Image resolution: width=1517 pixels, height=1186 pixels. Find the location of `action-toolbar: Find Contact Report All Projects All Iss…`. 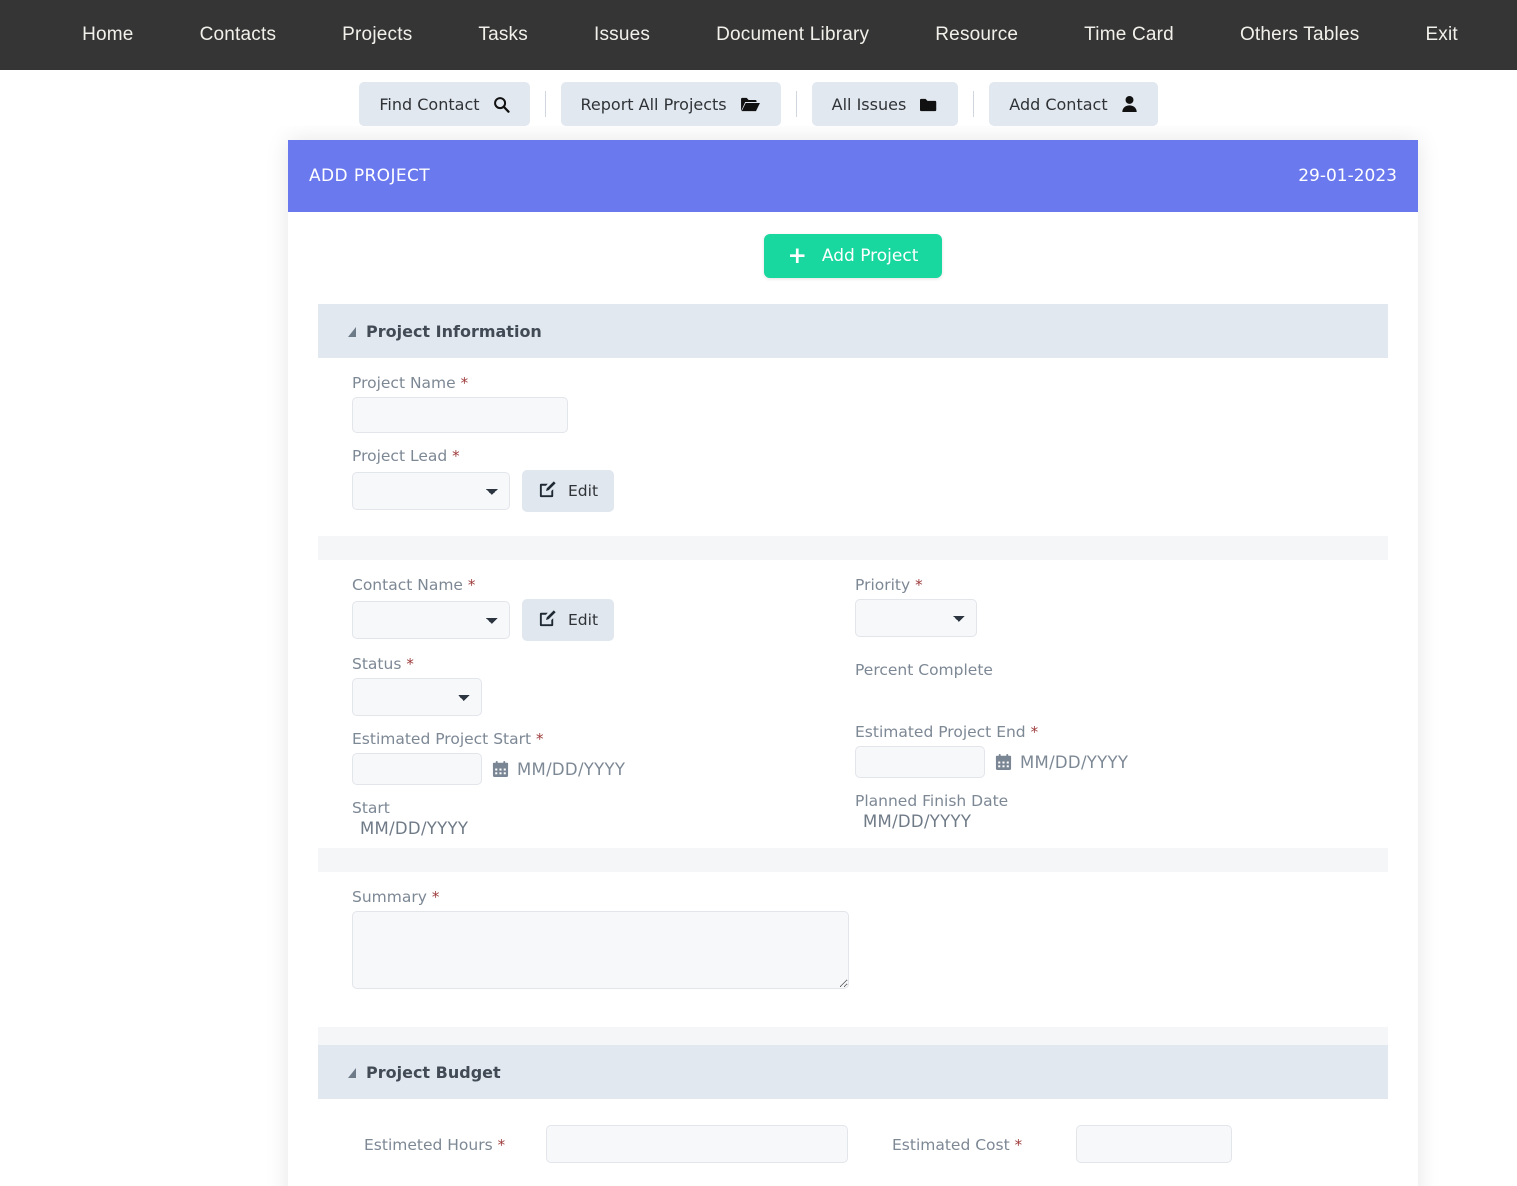

action-toolbar: Find Contact Report All Projects All Iss… is located at coordinates (758, 98).